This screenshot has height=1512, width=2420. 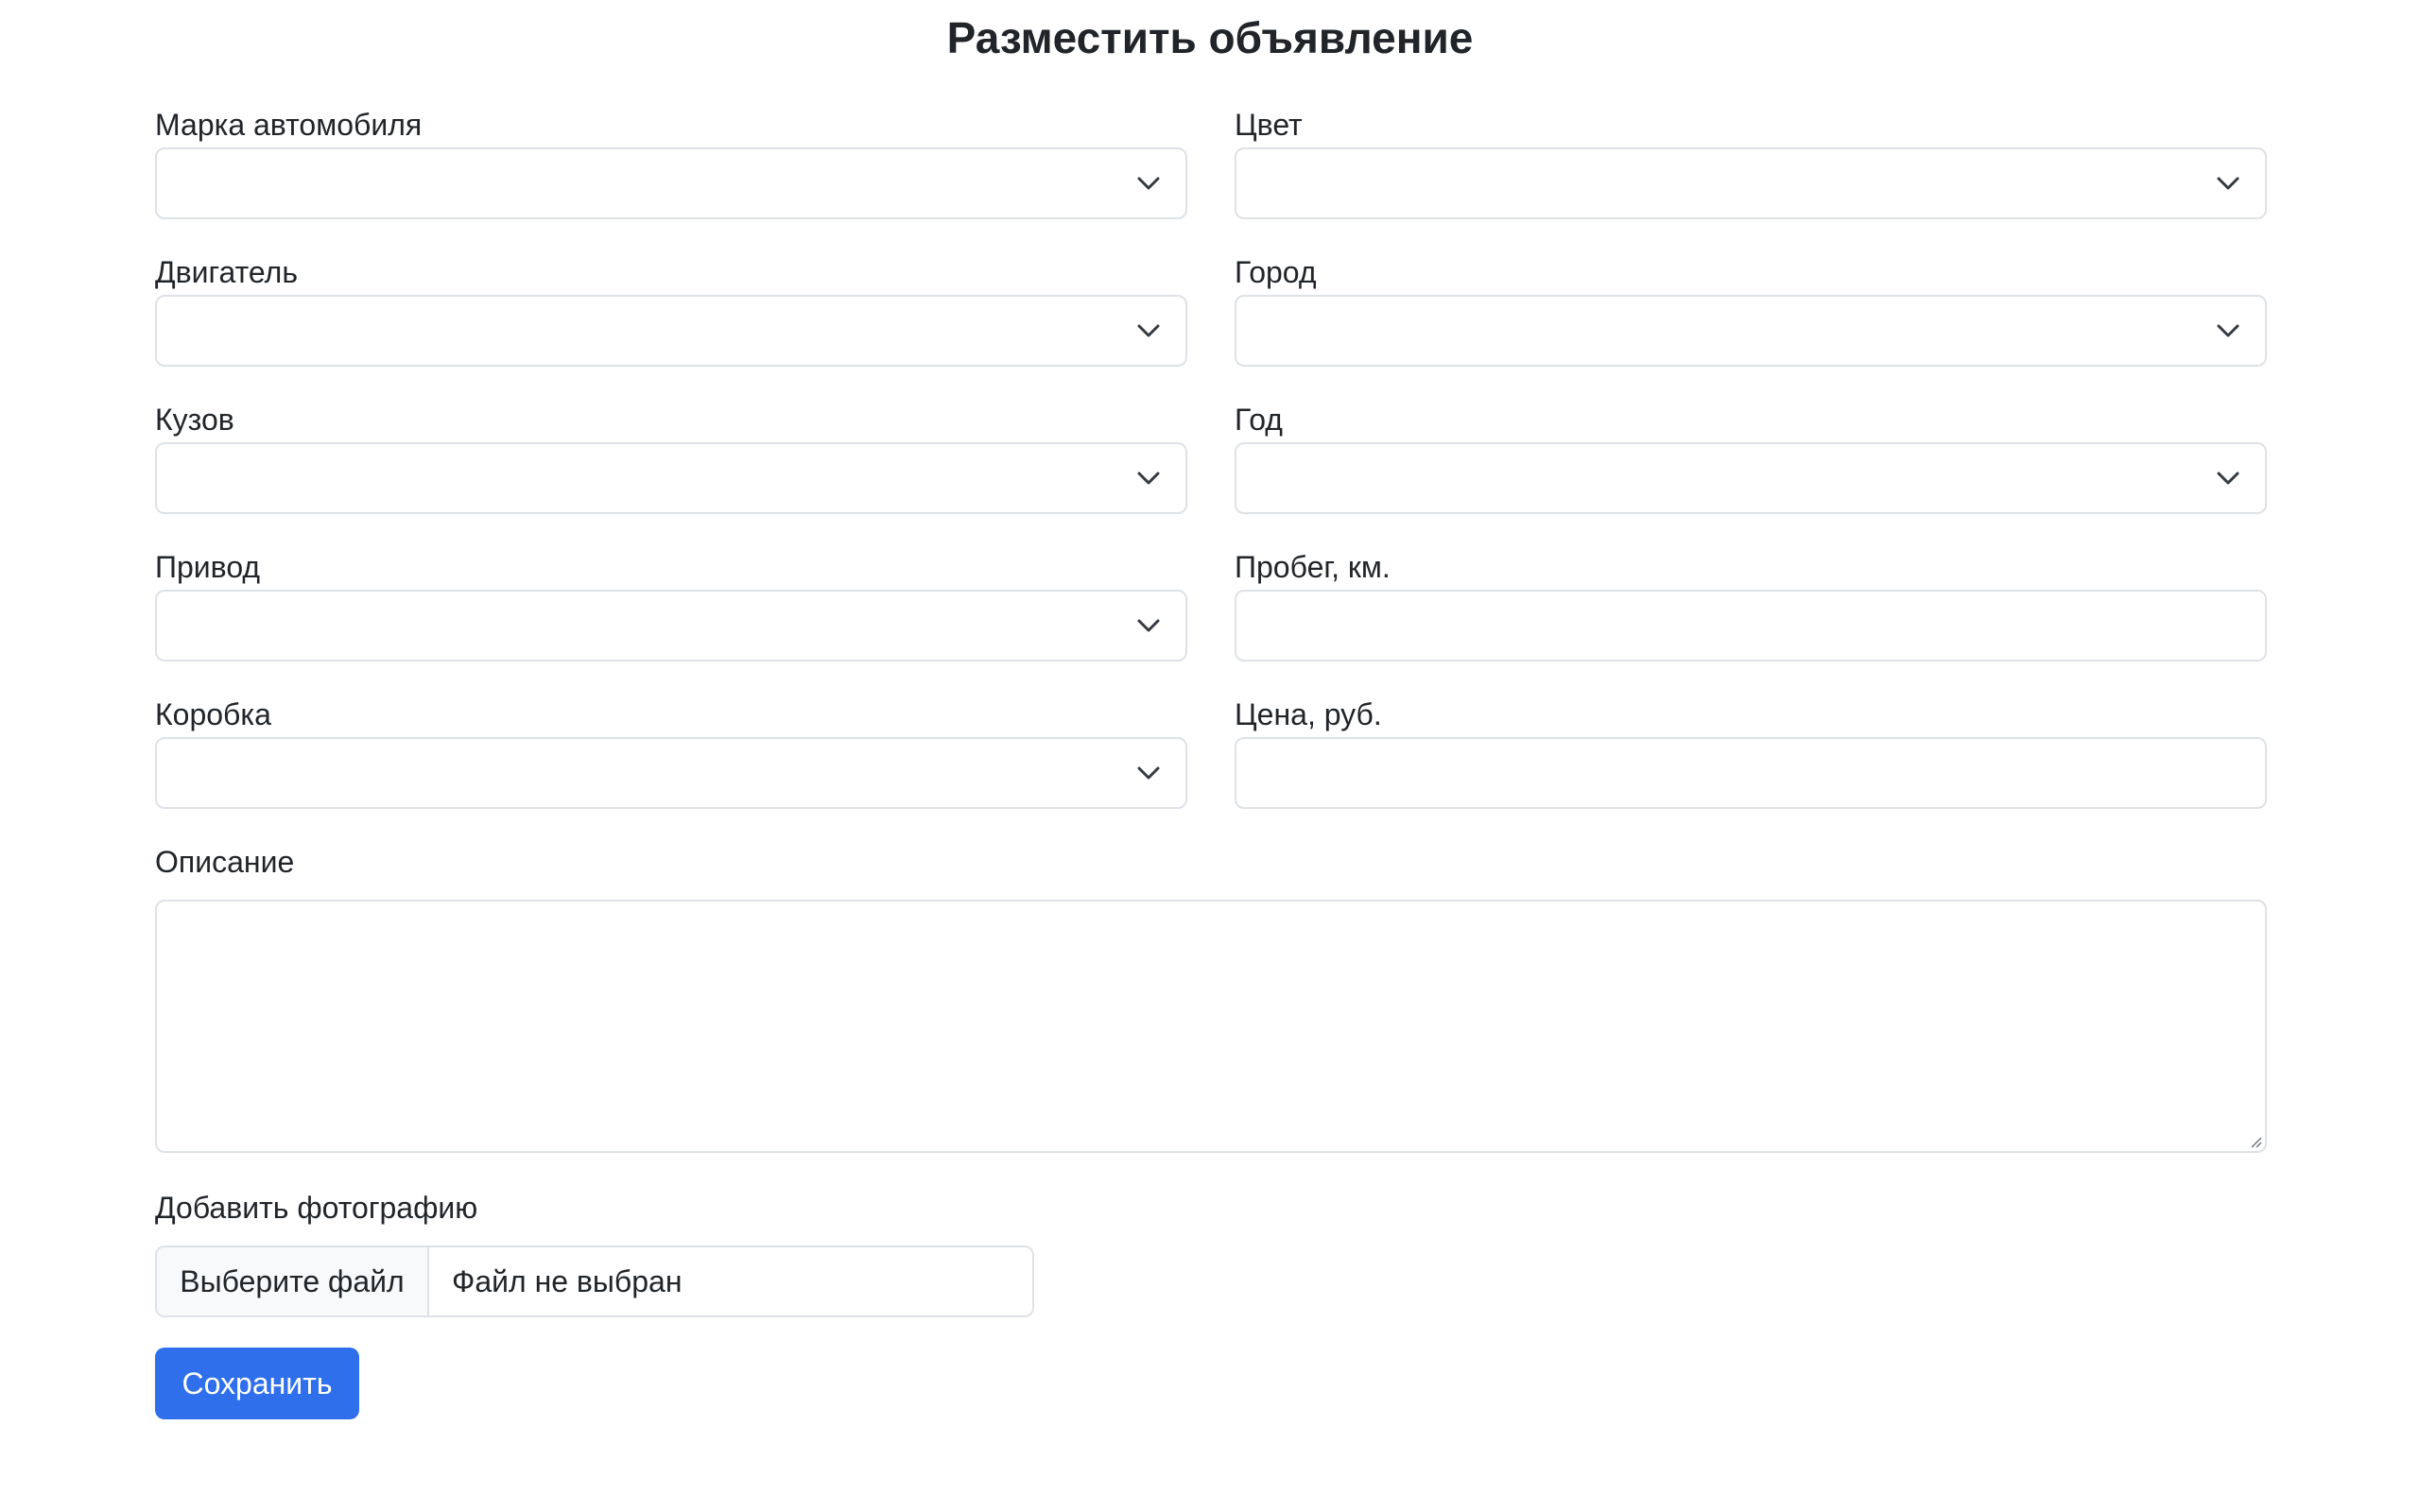 I want to click on price-label: Цена, руб., so click(x=1309, y=714).